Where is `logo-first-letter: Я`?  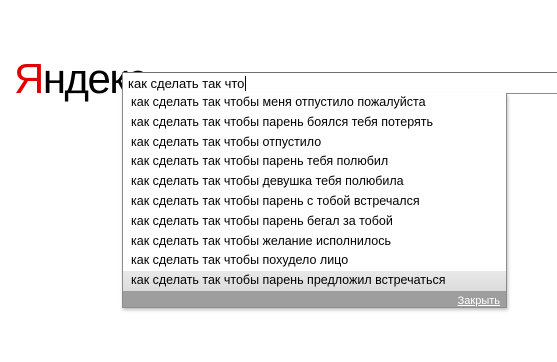 logo-first-letter: Я is located at coordinates (29, 78).